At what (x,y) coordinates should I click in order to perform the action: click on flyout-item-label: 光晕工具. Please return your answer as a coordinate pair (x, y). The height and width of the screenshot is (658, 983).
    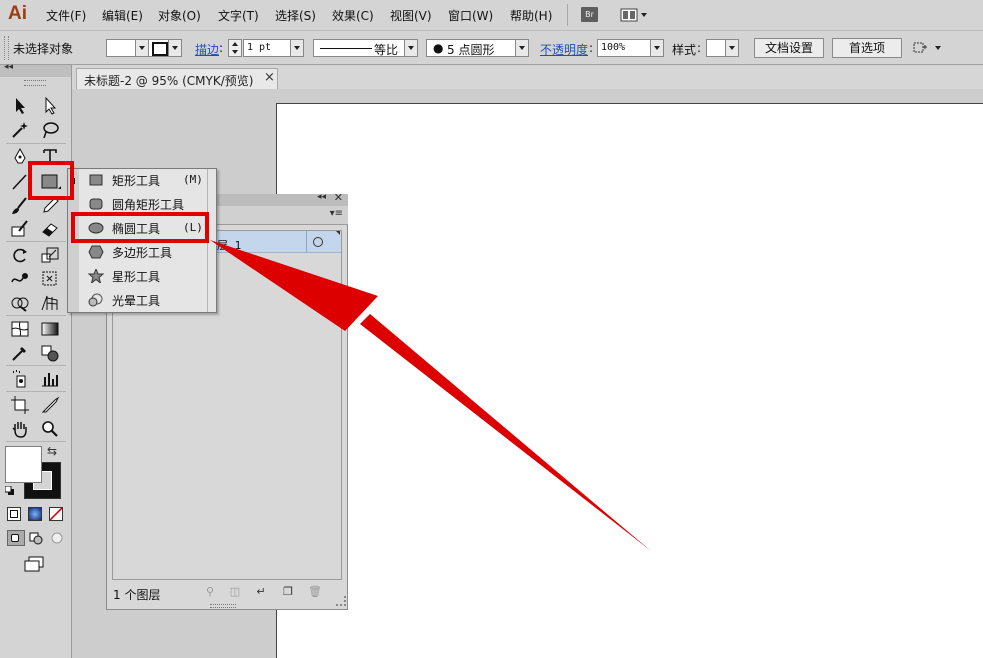
    Looking at the image, I should click on (136, 301).